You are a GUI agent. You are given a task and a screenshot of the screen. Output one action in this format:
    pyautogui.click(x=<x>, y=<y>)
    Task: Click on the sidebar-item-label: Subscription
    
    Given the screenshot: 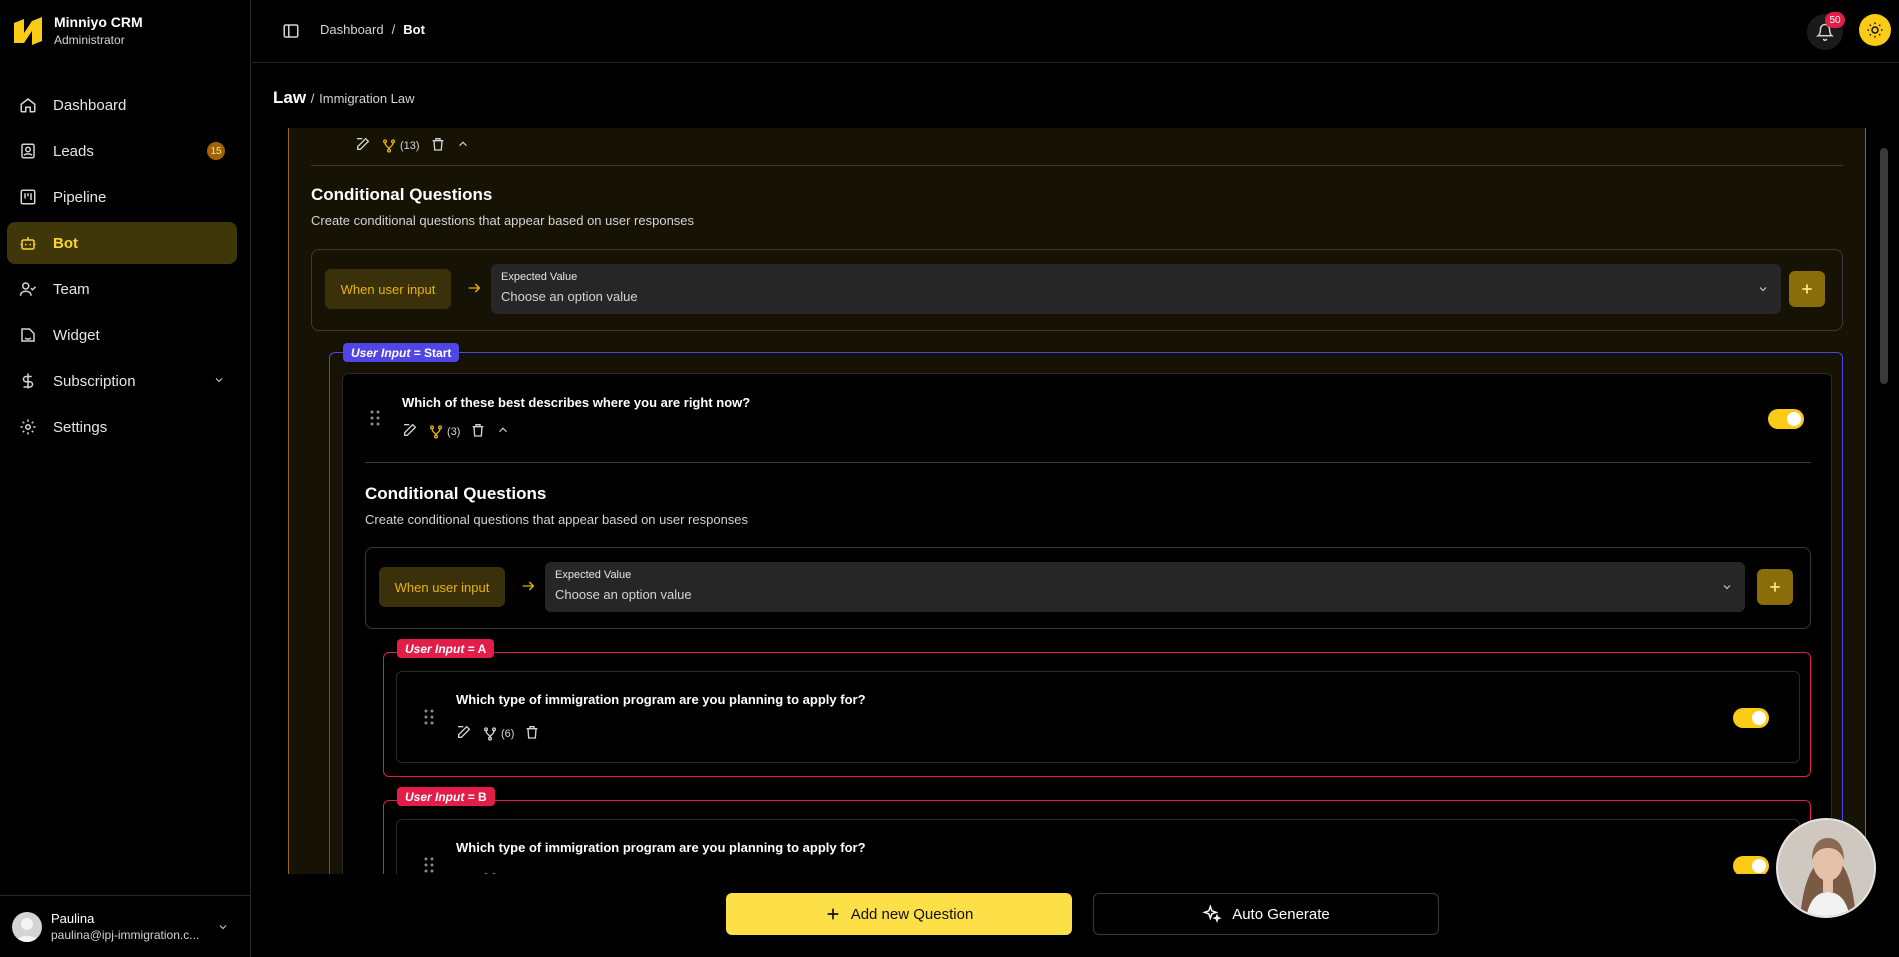 What is the action you would take?
    pyautogui.click(x=94, y=381)
    